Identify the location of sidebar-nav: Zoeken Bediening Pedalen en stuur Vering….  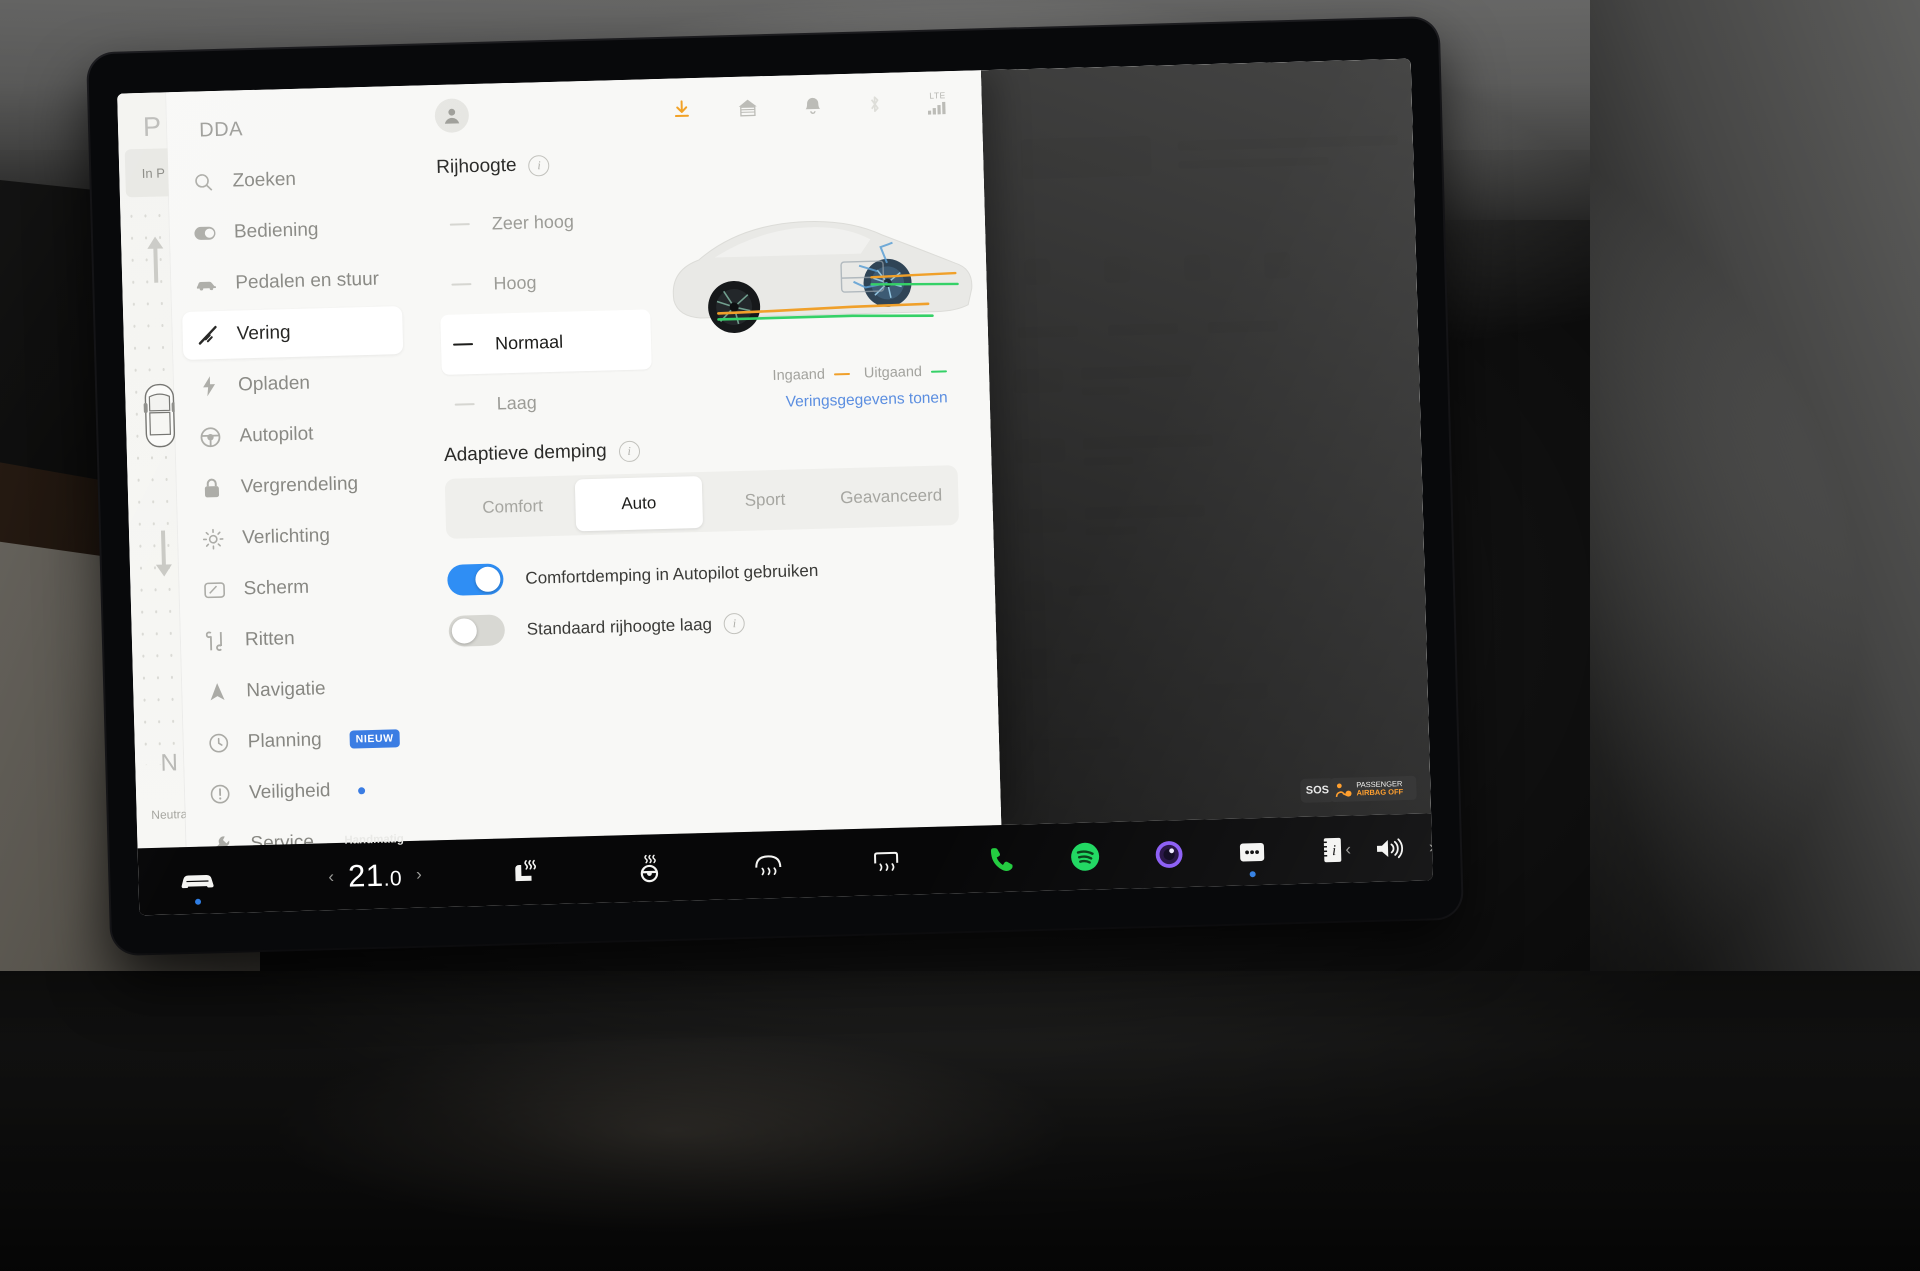
(298, 534).